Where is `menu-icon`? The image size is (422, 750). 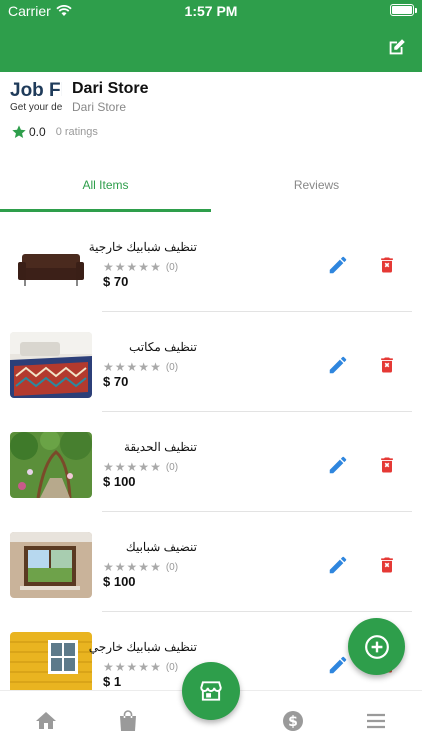 menu-icon is located at coordinates (376, 721).